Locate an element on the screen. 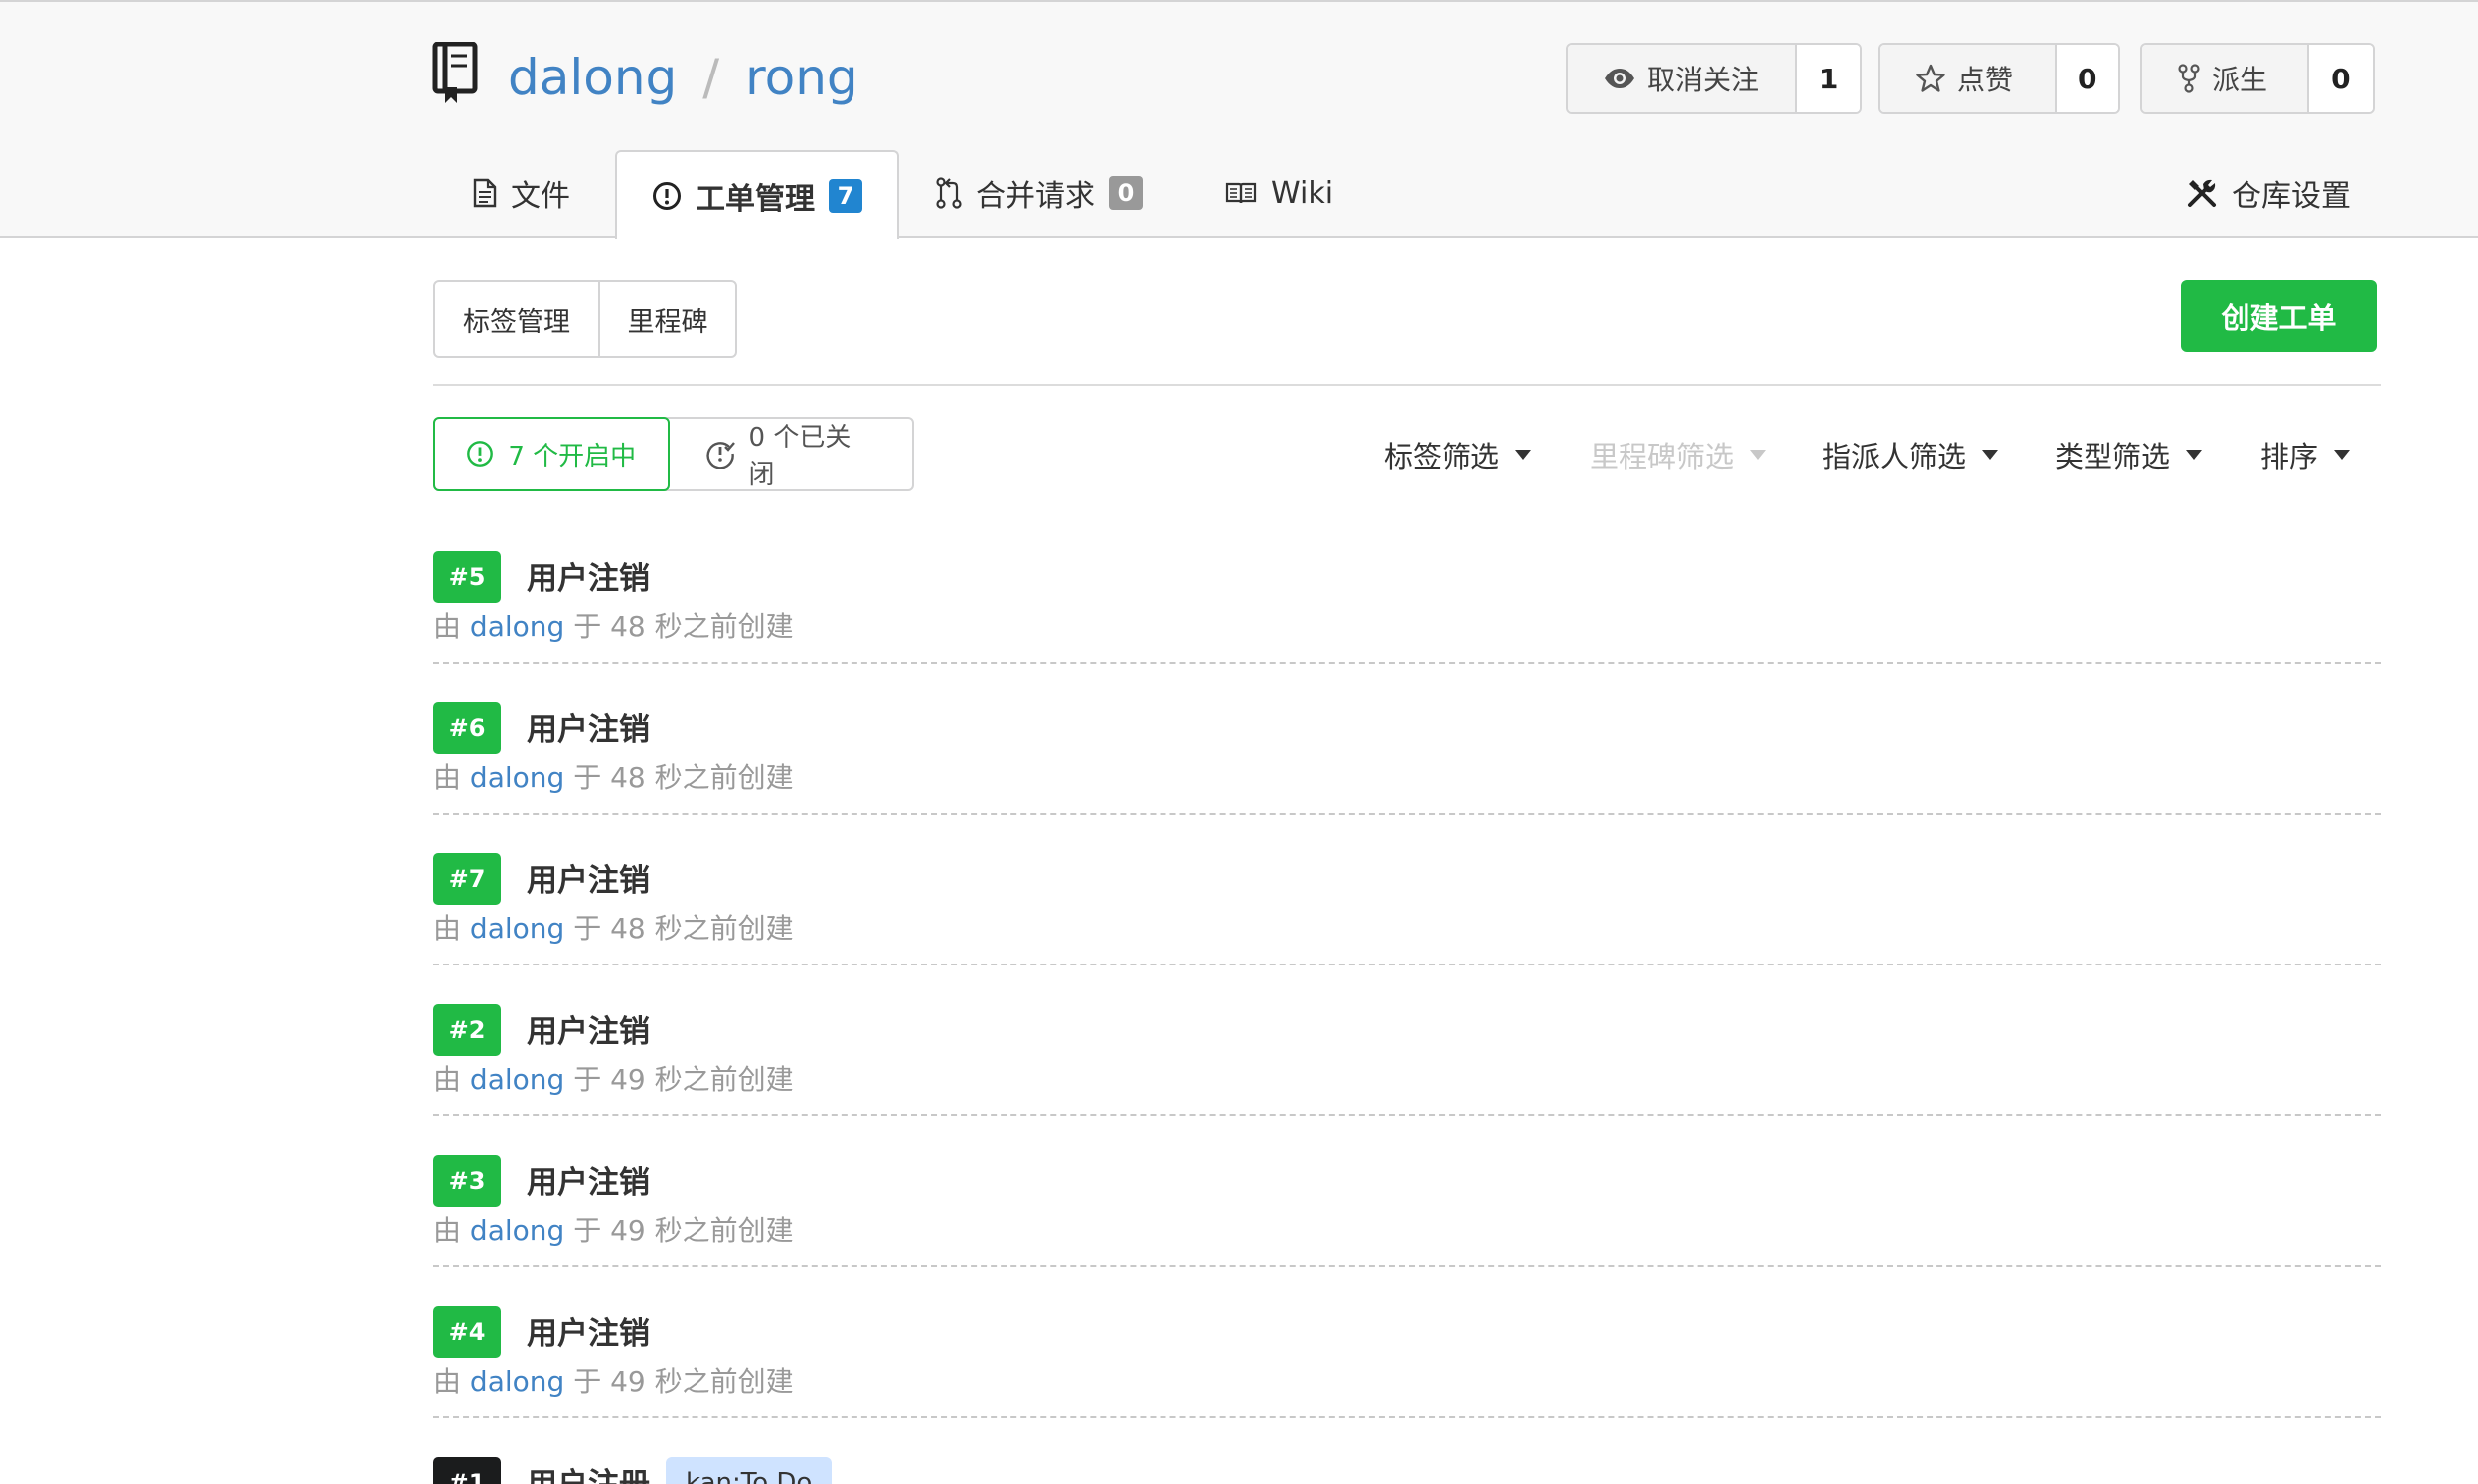 The image size is (2478, 1484). pulls-count-badge: 0 is located at coordinates (1126, 193).